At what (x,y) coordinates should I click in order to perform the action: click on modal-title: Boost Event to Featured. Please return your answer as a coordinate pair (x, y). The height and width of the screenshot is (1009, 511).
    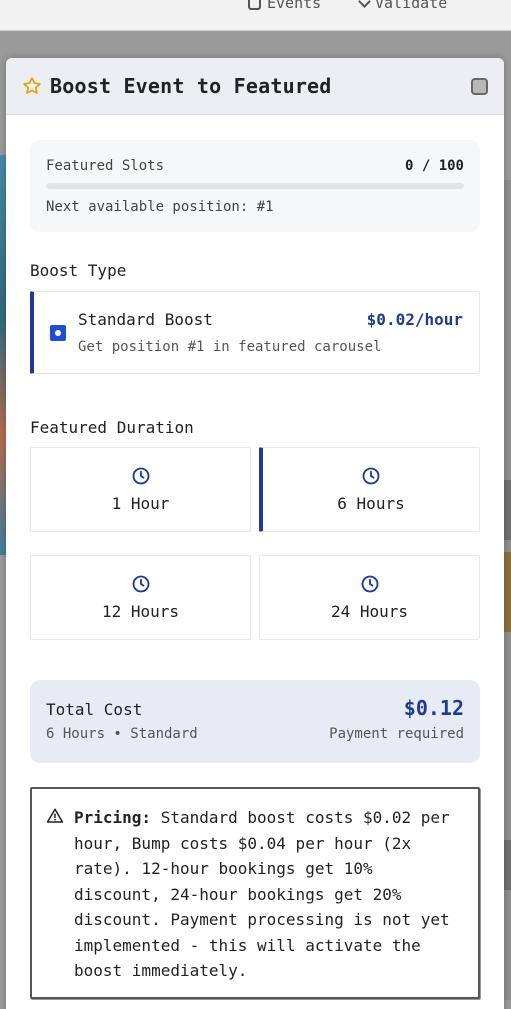
    Looking at the image, I should click on (191, 86).